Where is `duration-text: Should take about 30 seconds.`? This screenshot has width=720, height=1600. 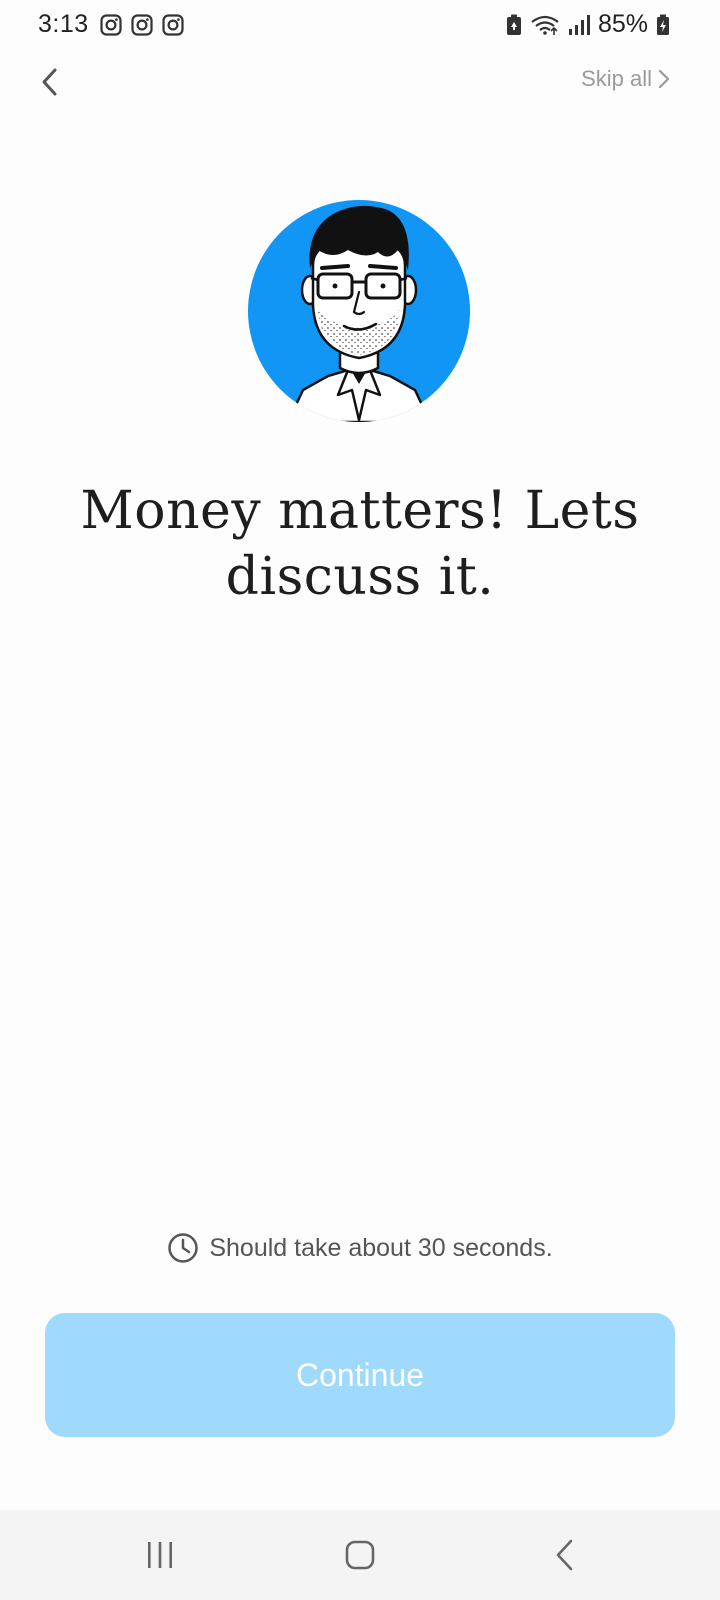 duration-text: Should take about 30 seconds. is located at coordinates (381, 1247).